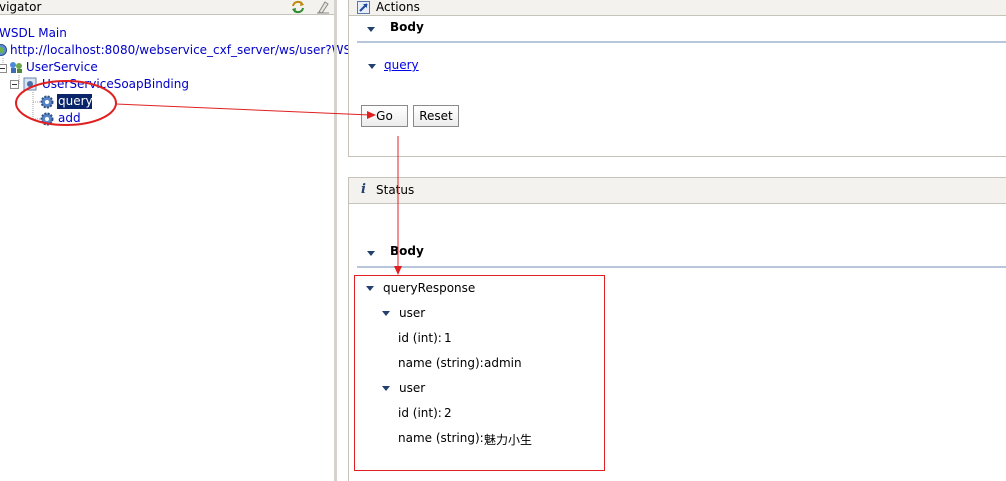 The height and width of the screenshot is (481, 1006). I want to click on status-body-separator, so click(681, 267).